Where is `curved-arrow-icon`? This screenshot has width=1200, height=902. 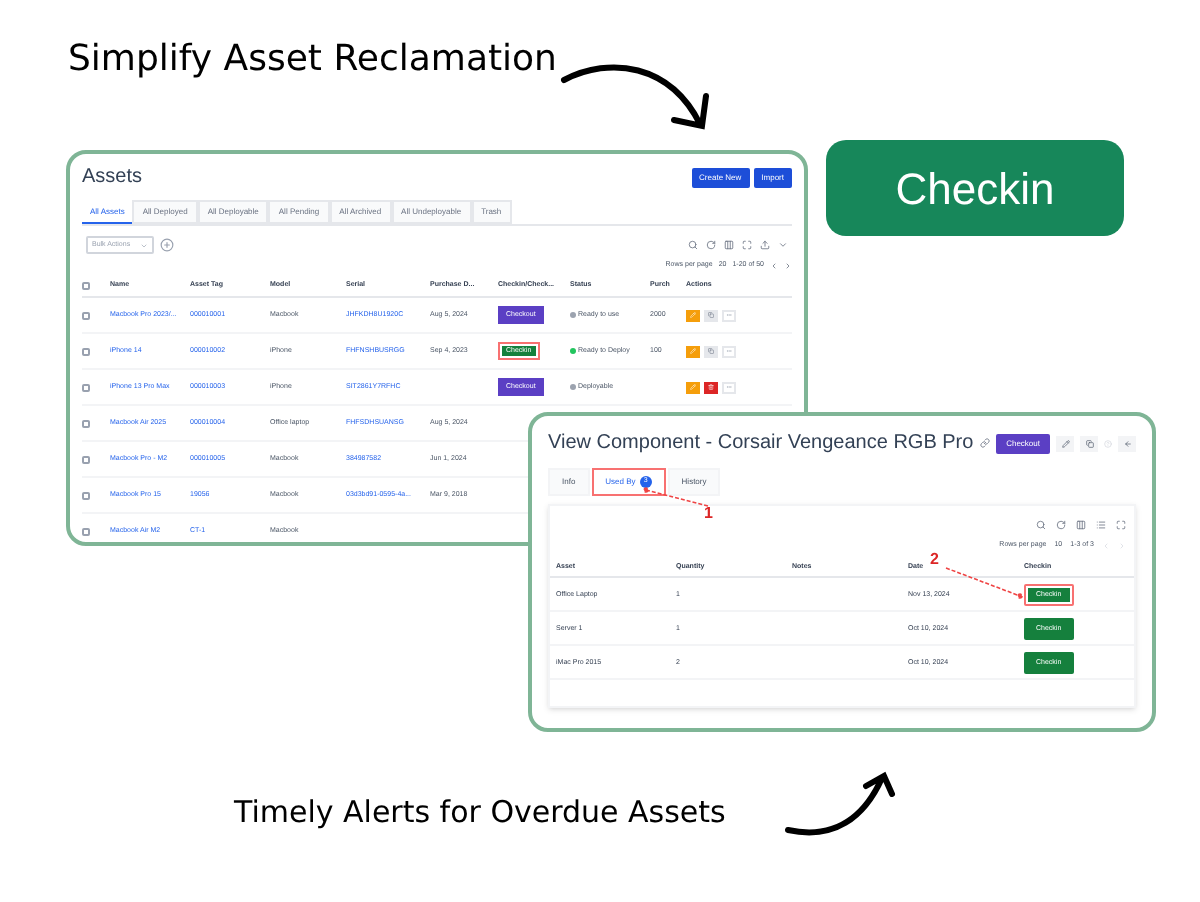
curved-arrow-icon is located at coordinates (842, 804).